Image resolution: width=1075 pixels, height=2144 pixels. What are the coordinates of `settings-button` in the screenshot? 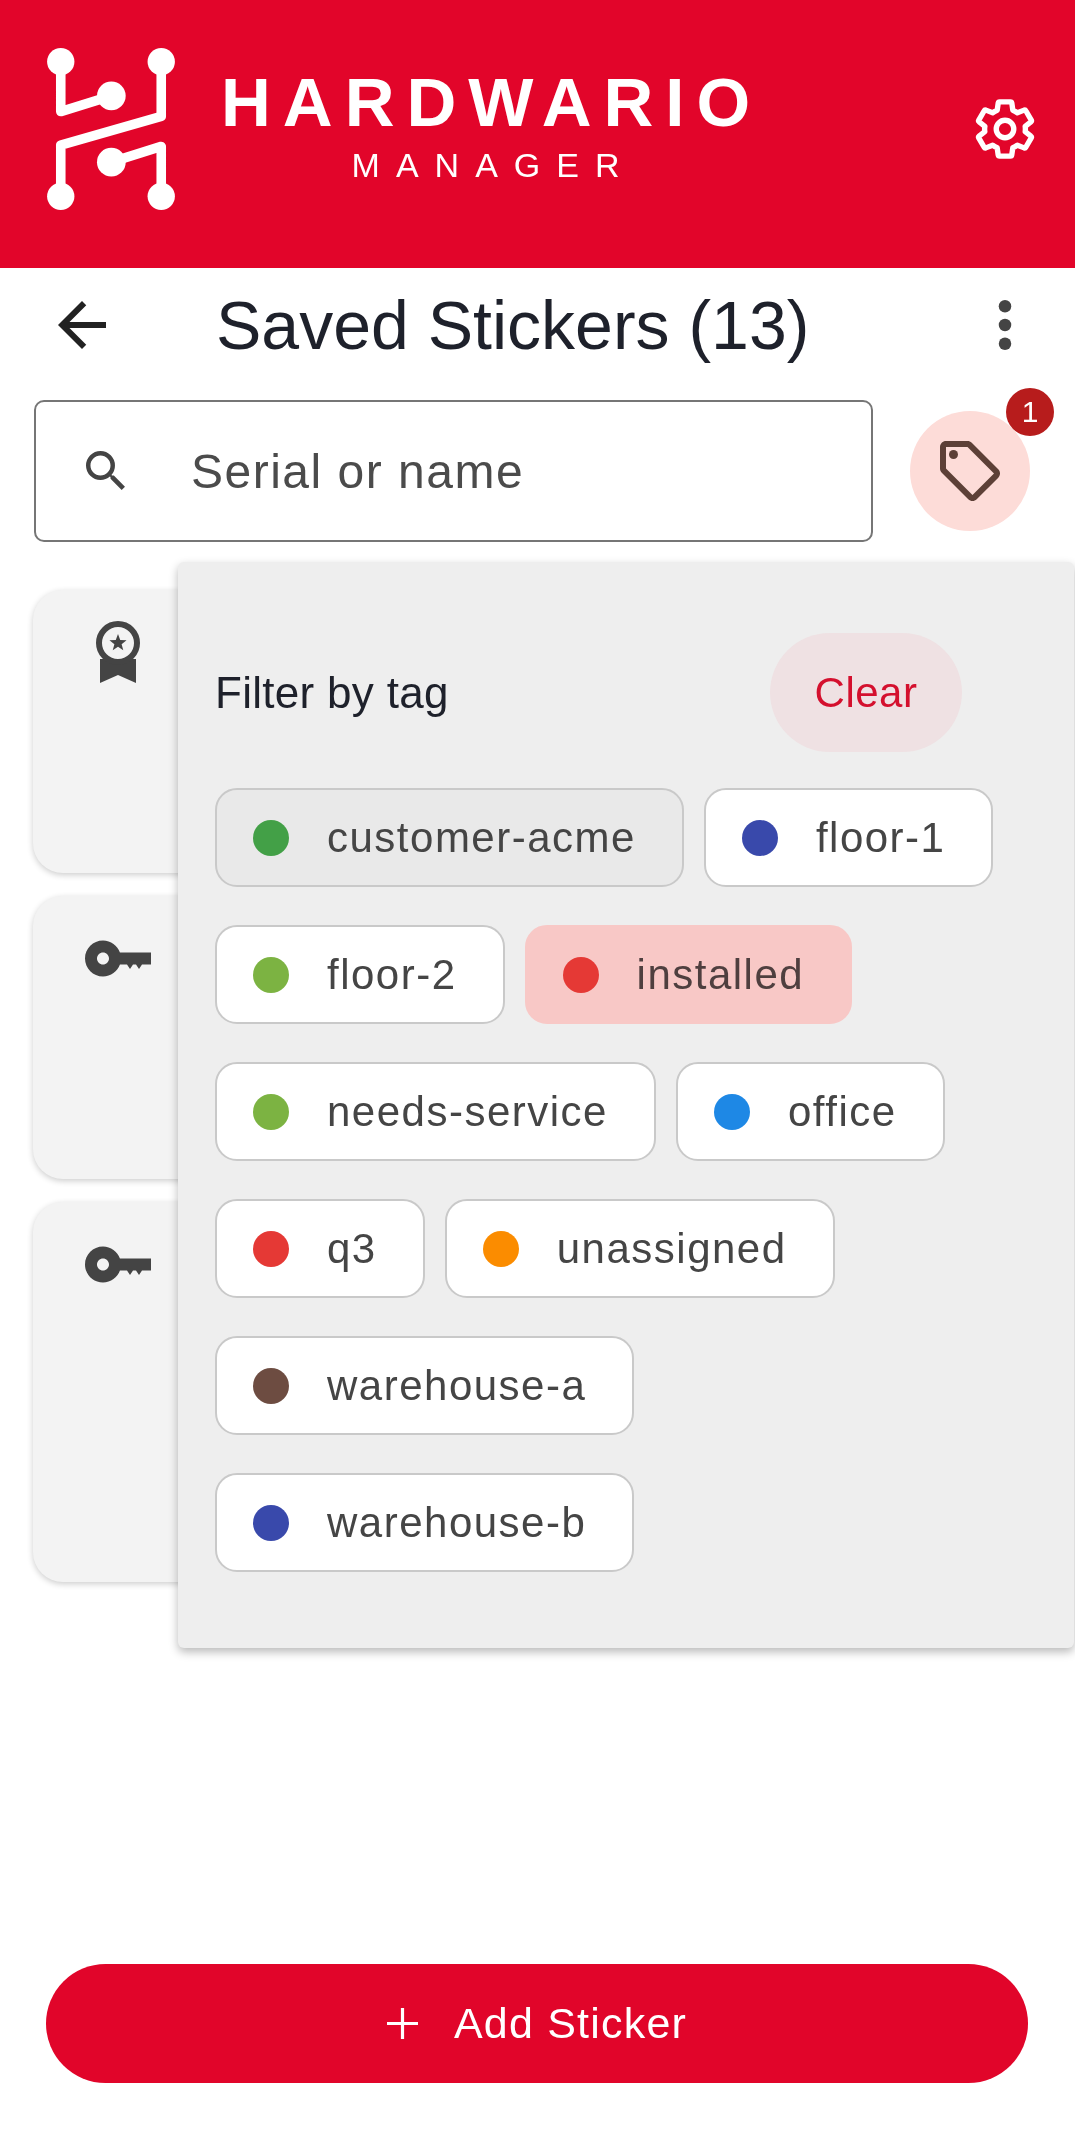 It's located at (1005, 129).